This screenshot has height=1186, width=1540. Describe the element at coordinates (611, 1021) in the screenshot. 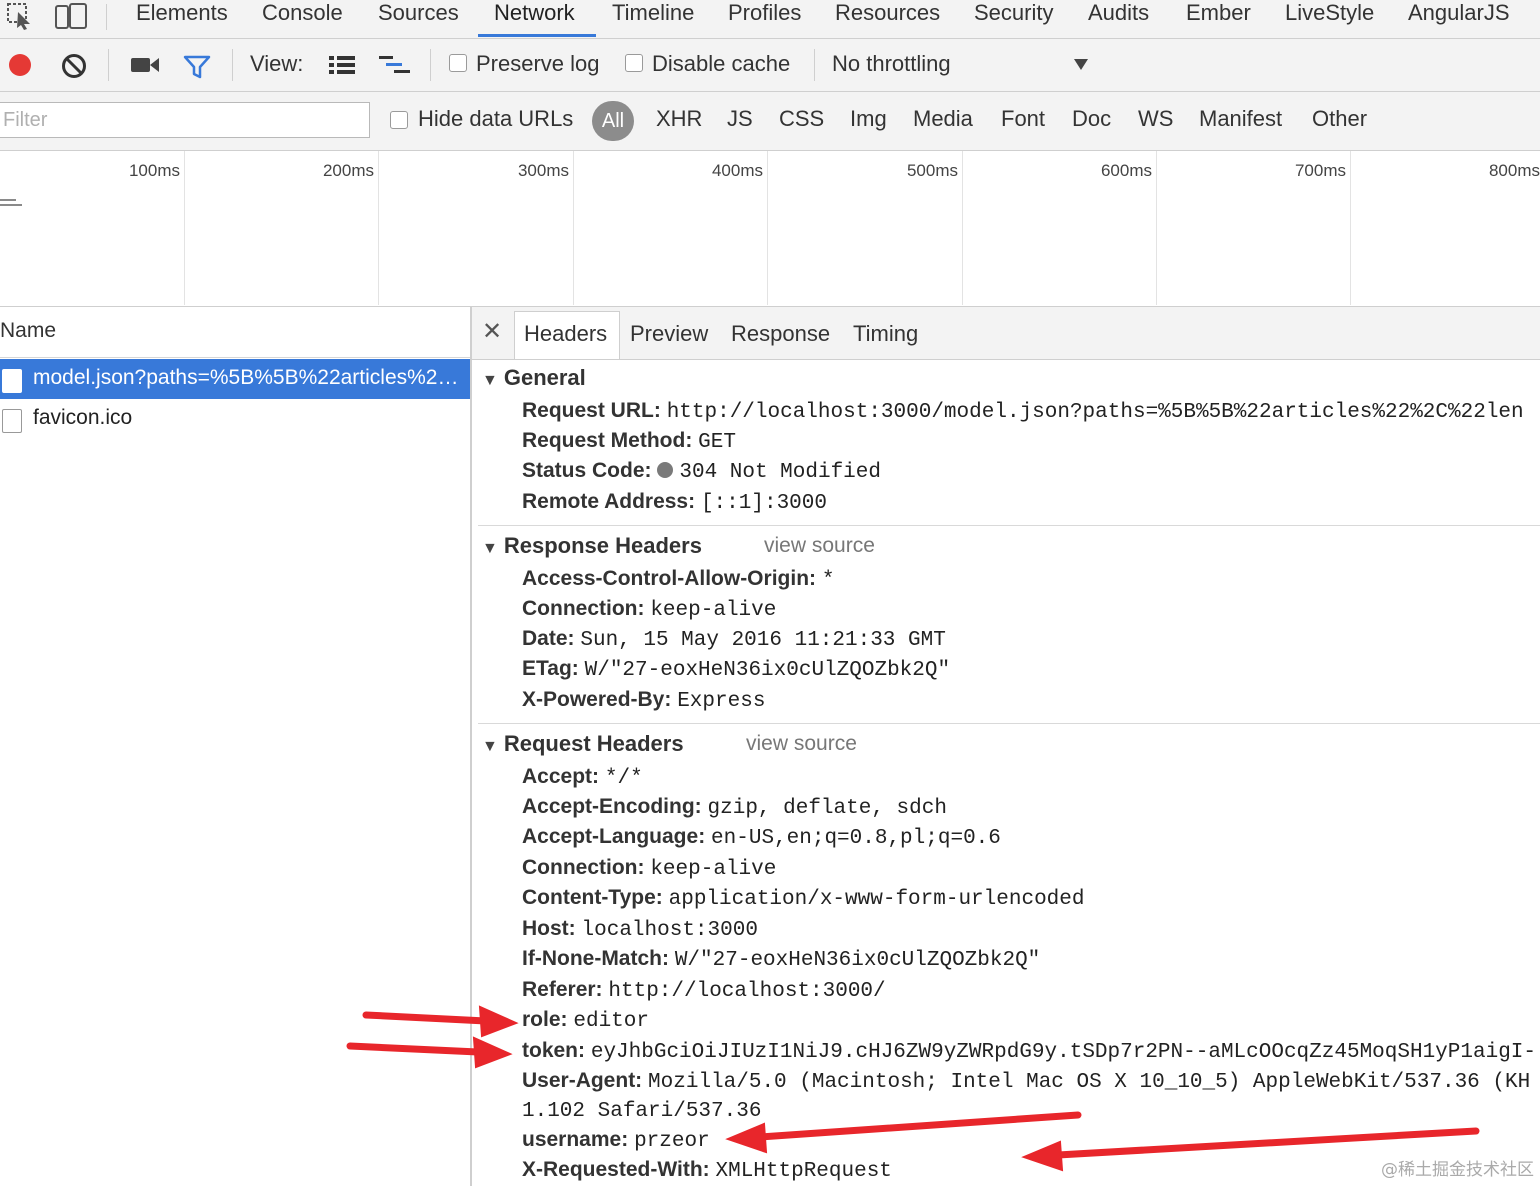

I see `header-value: editor` at that location.